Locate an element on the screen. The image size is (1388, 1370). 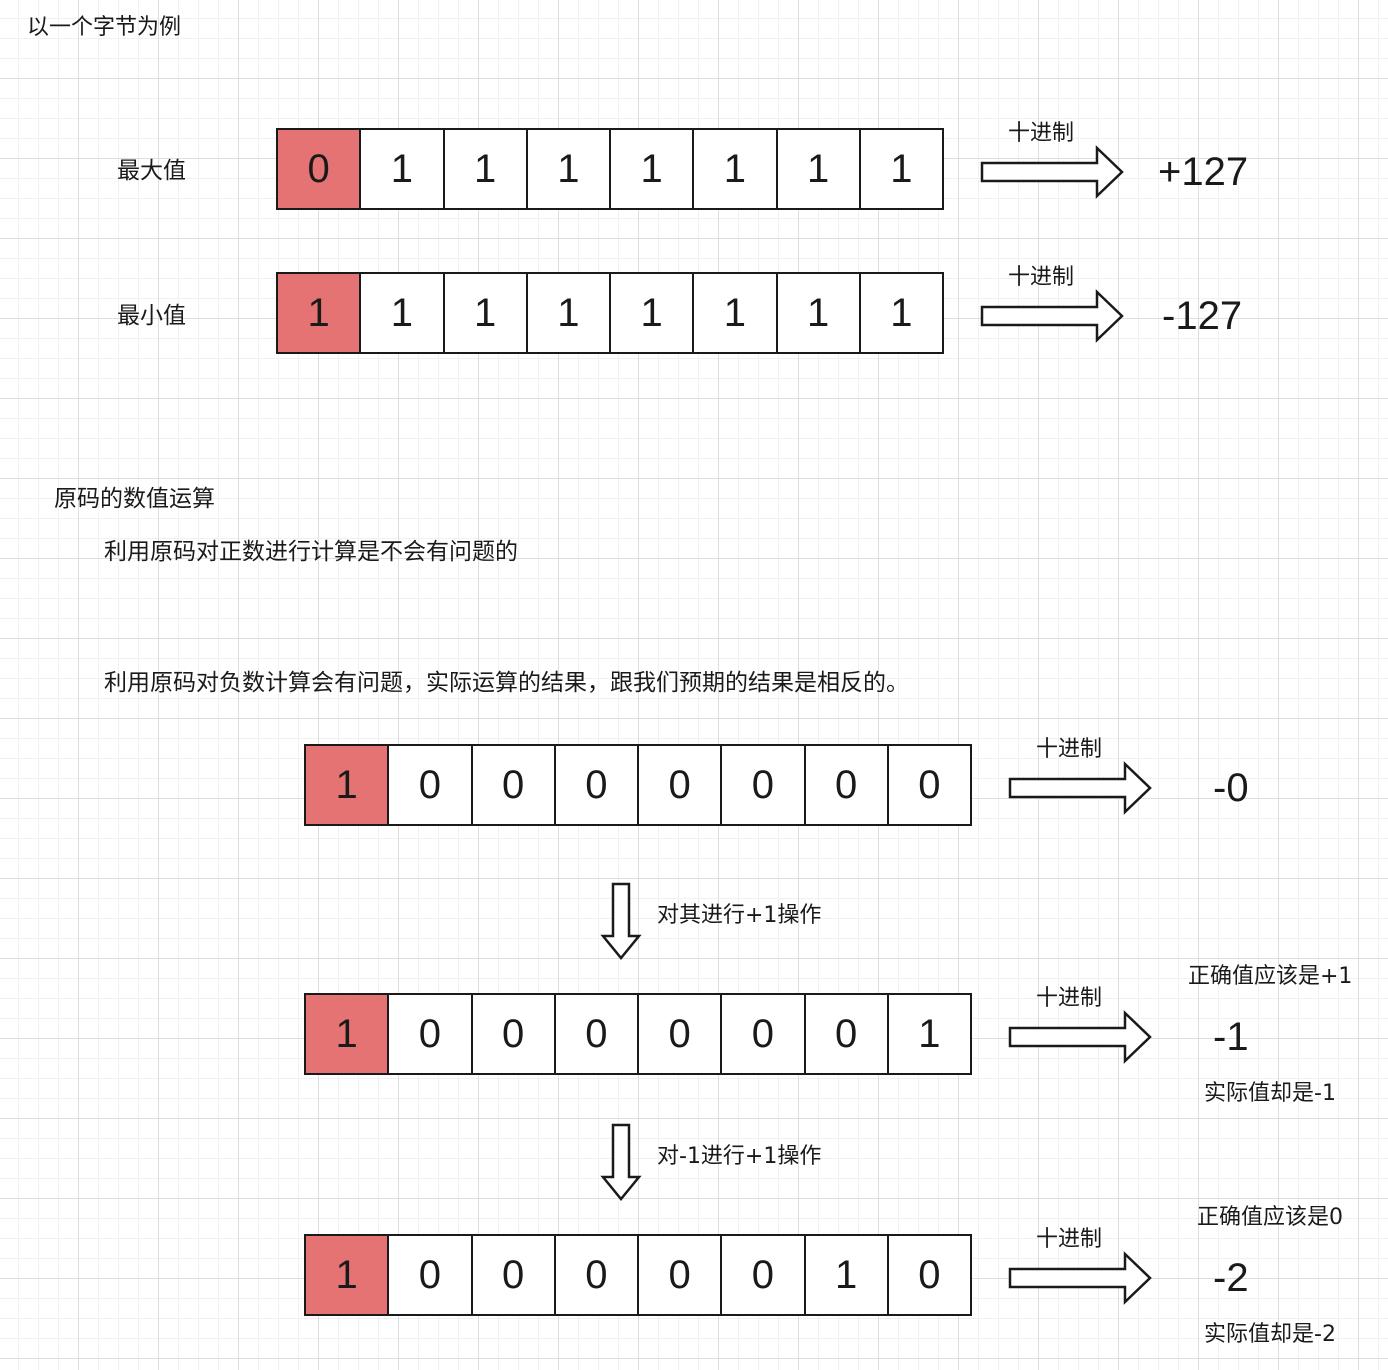
section-title: 原码的数值运算 is located at coordinates (134, 499).